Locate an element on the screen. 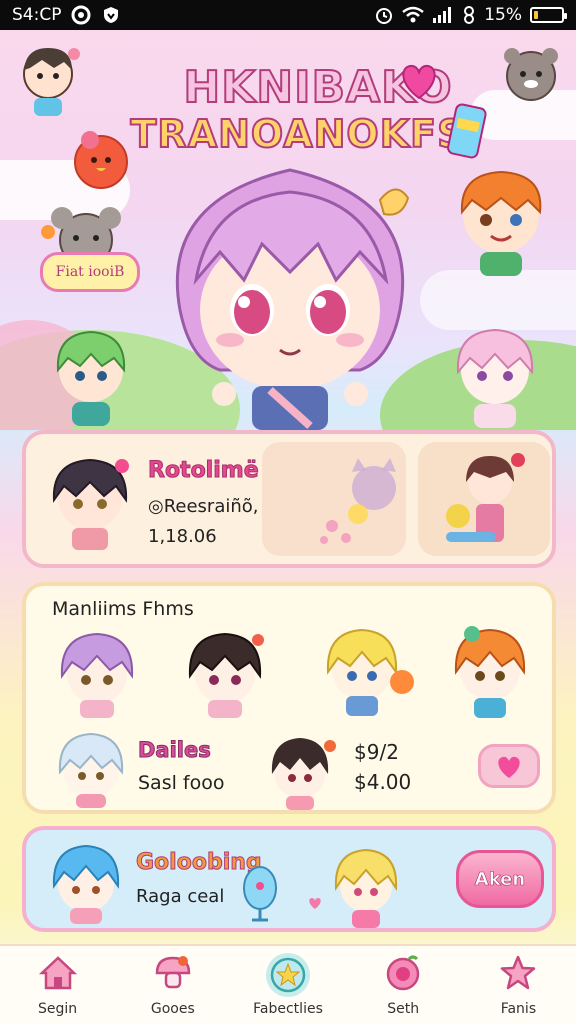 This screenshot has height=1024, width=576. collect-card: Goloobing Raga ceal Aken is located at coordinates (289, 879).